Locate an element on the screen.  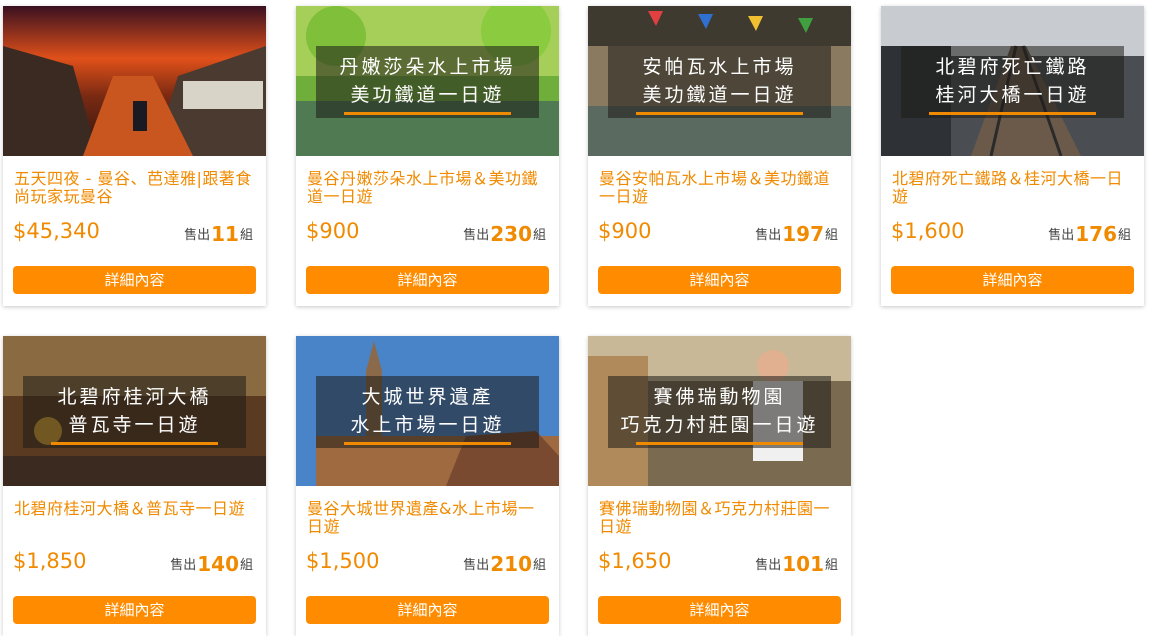
banner-line-1: 北碧府死亡鐵路 is located at coordinates (1012, 67).